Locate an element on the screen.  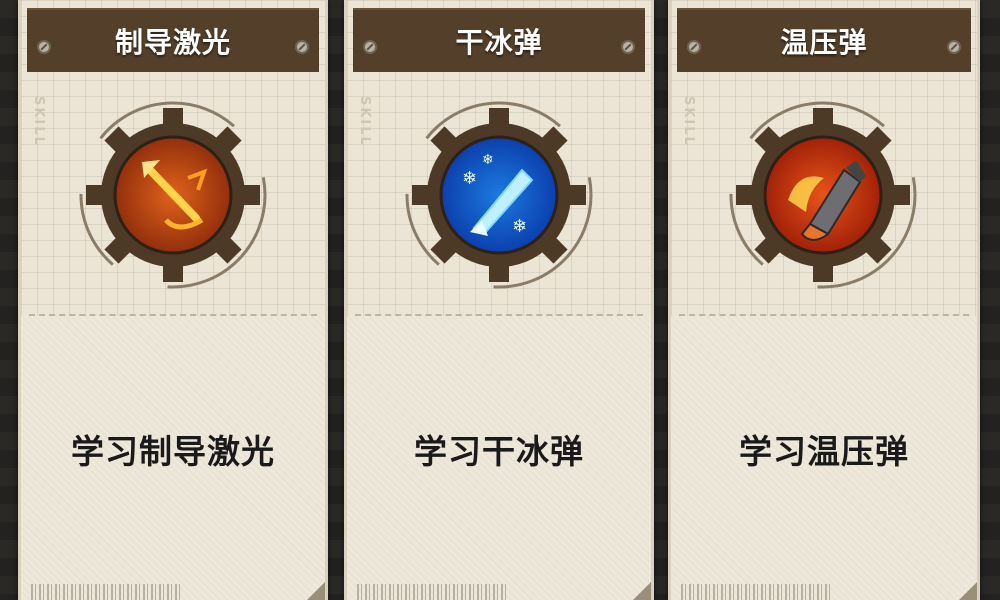
guided-laser-icon is located at coordinates (173, 195).